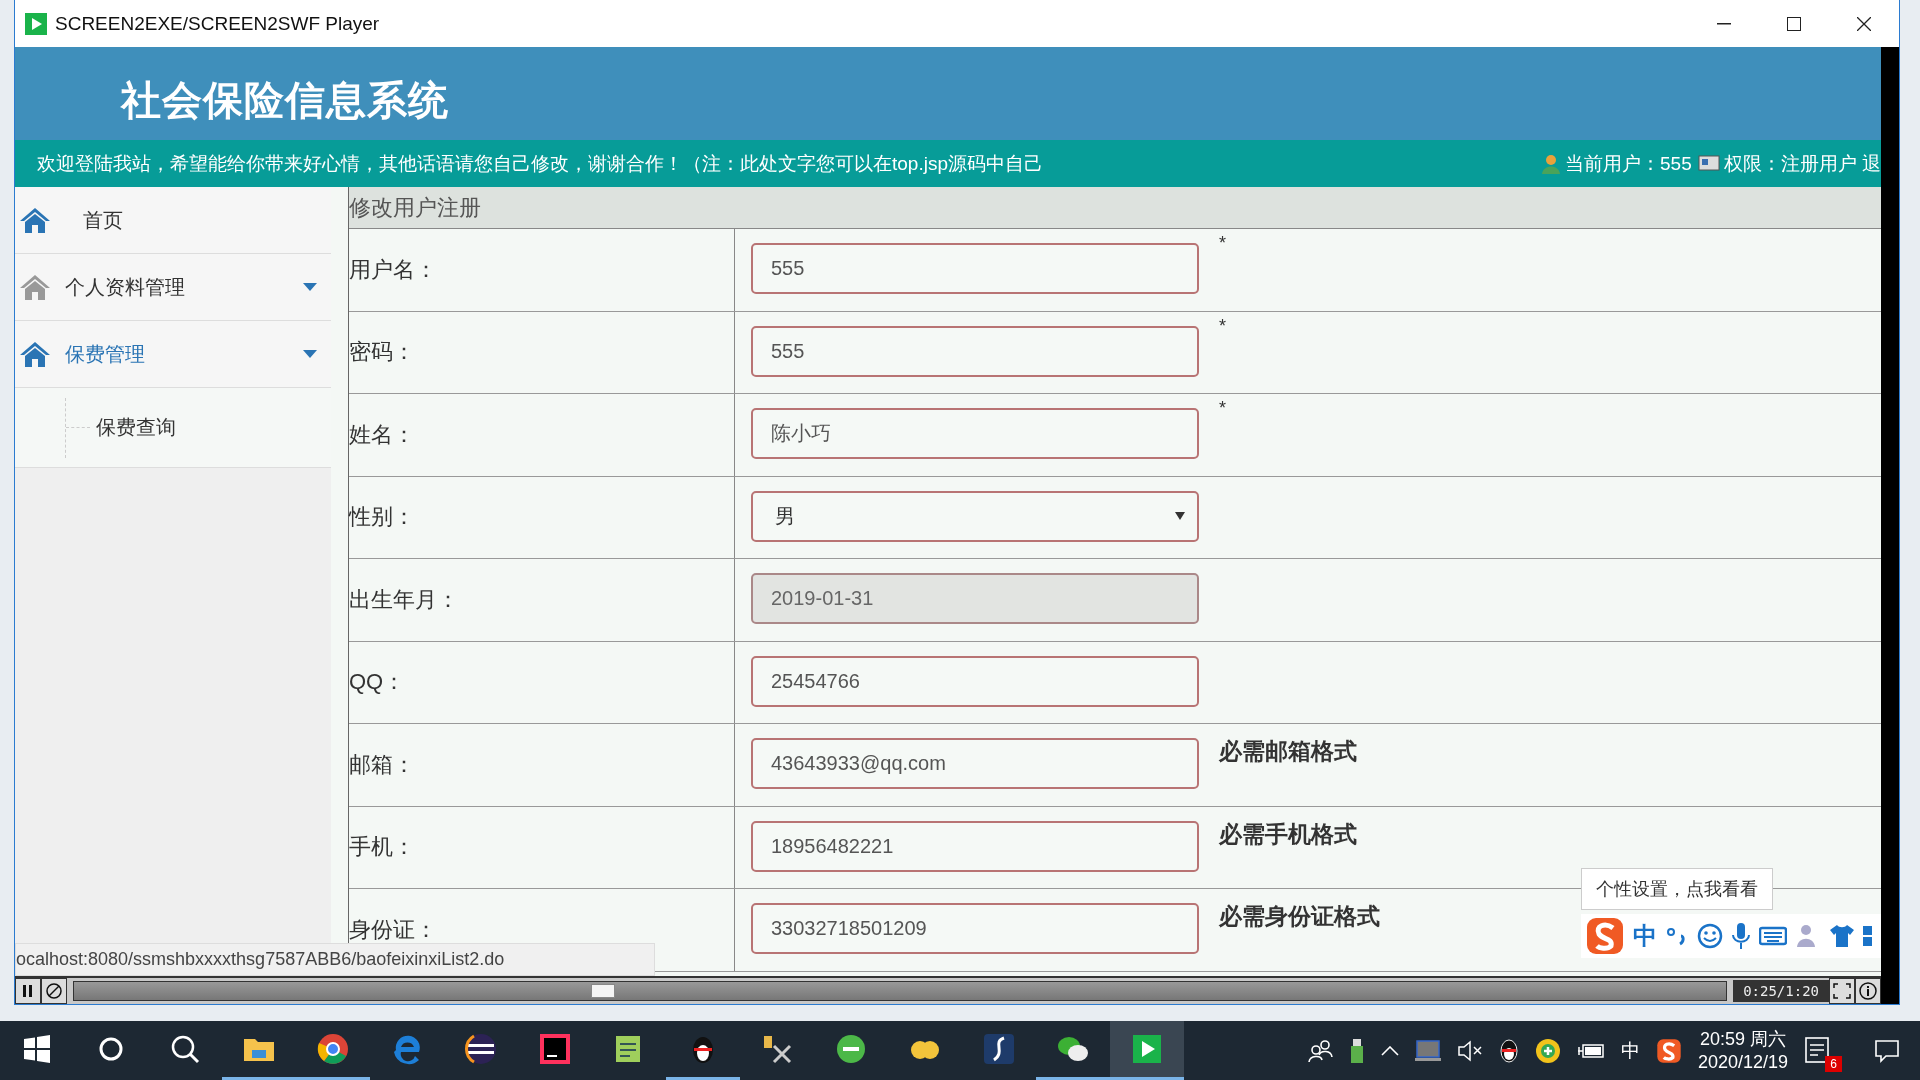  I want to click on player-icon, so click(1147, 1049).